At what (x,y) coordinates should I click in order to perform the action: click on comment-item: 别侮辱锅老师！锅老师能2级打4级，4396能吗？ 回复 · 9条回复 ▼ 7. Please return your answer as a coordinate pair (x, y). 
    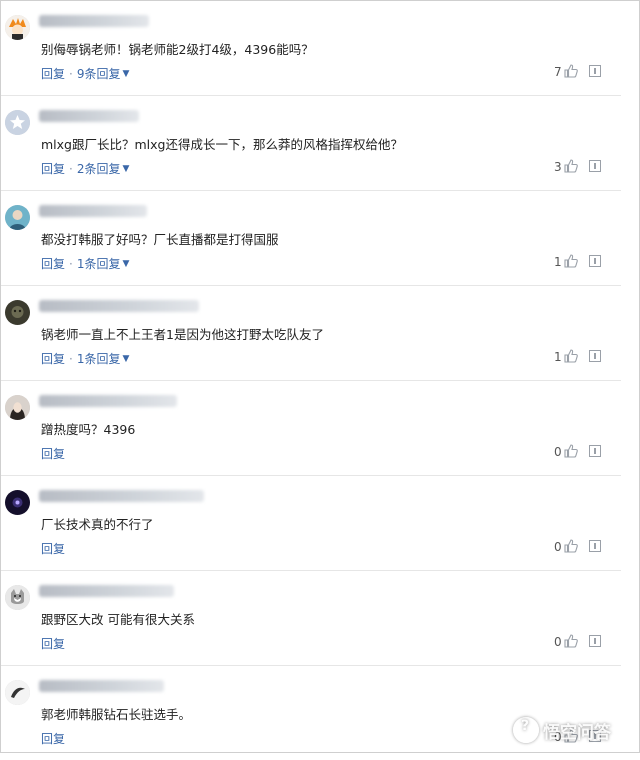
    Looking at the image, I should click on (311, 48).